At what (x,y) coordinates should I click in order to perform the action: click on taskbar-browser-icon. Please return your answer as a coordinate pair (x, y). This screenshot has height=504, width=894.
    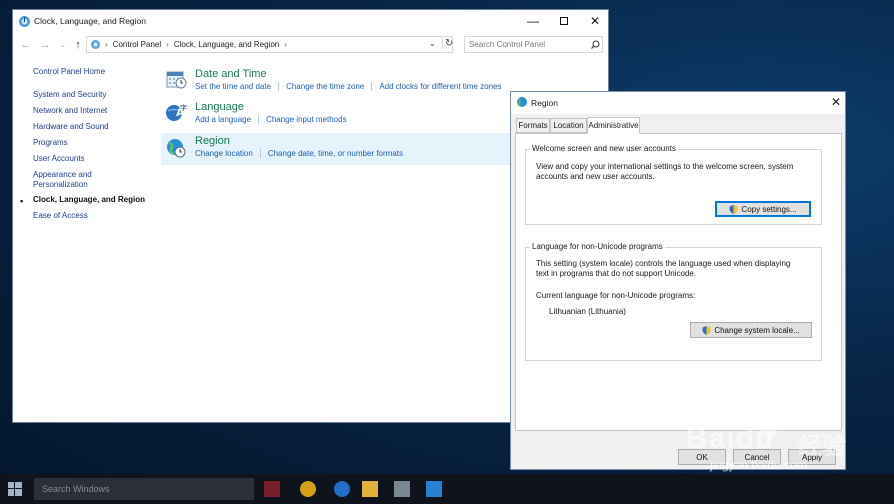
    Looking at the image, I should click on (308, 489).